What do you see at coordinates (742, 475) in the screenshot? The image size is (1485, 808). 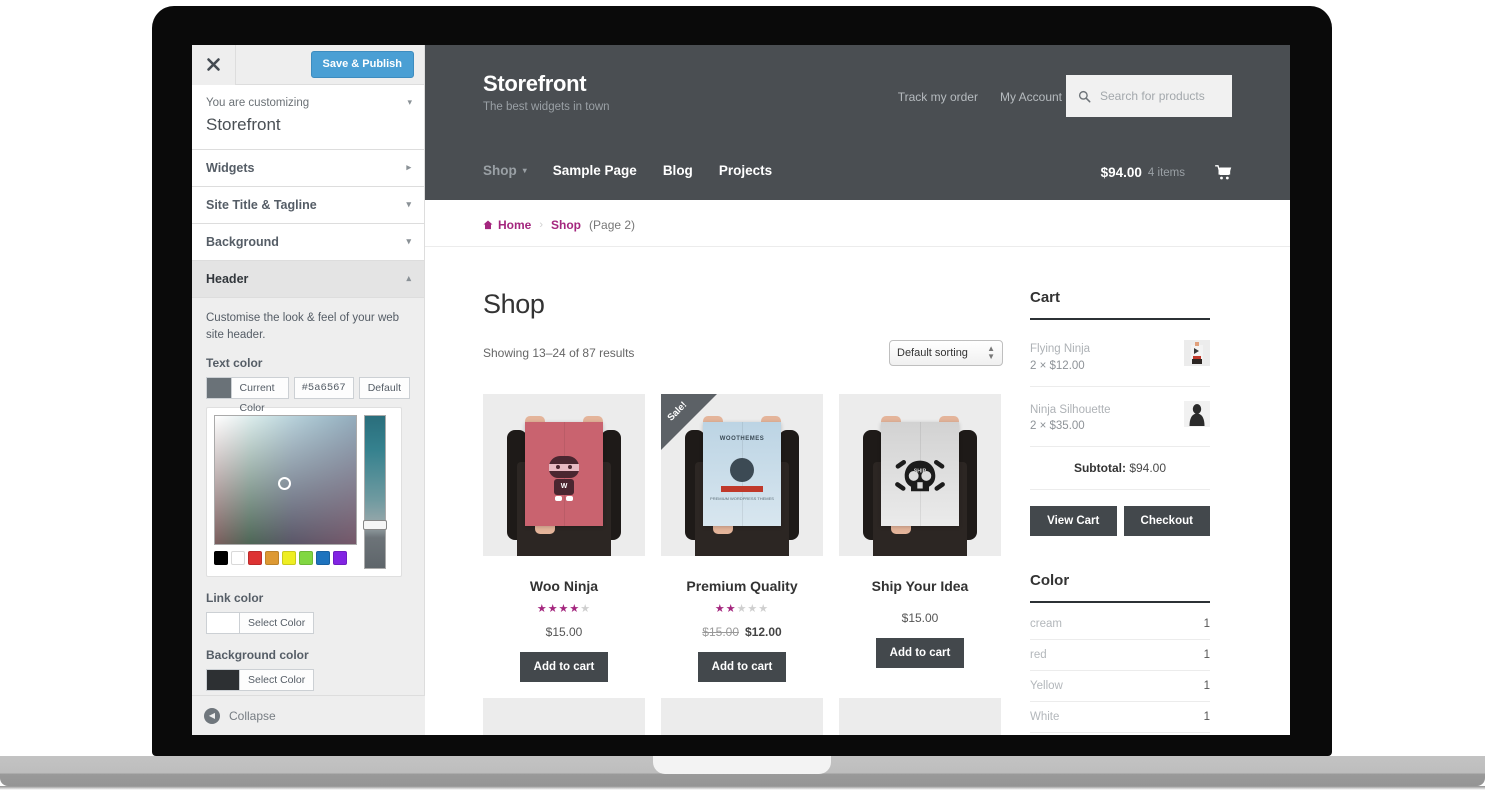 I see `product-thumbnail: Sale! WOOTHEMES PREMIUM WORDPRESS THEMES` at bounding box center [742, 475].